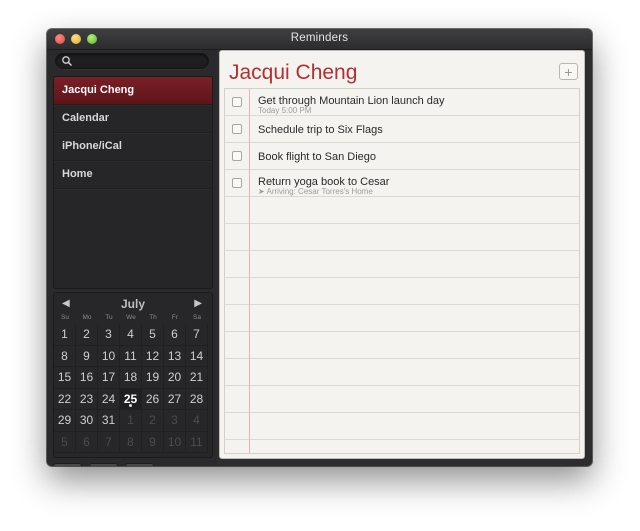 This screenshot has width=640, height=531. What do you see at coordinates (153, 317) in the screenshot?
I see `weekday-label: Th` at bounding box center [153, 317].